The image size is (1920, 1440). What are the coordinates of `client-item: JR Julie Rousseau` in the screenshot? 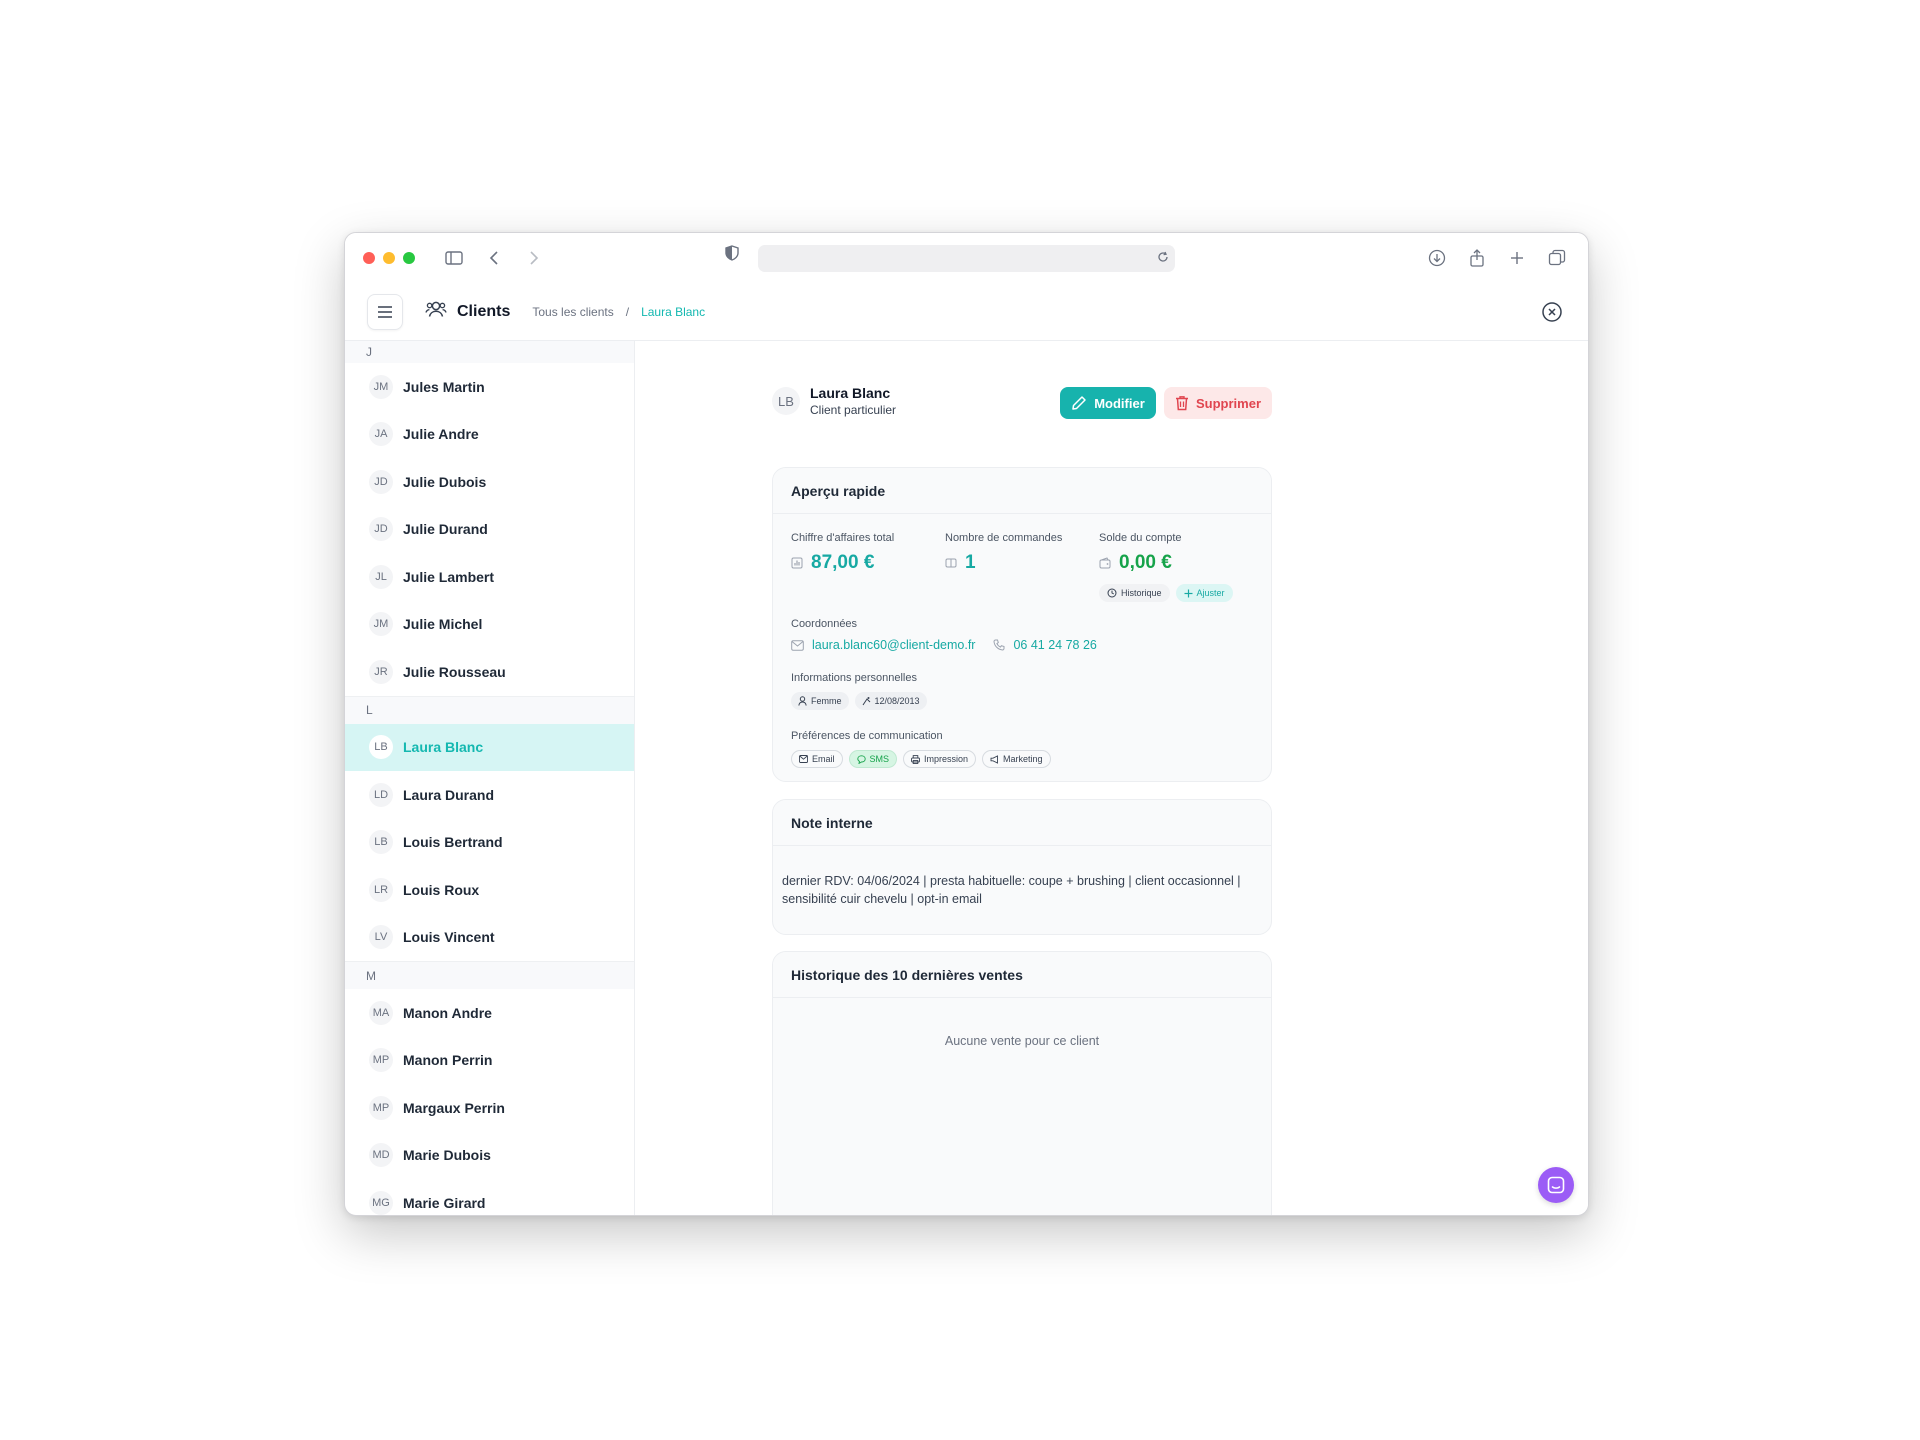 It's located at (489, 672).